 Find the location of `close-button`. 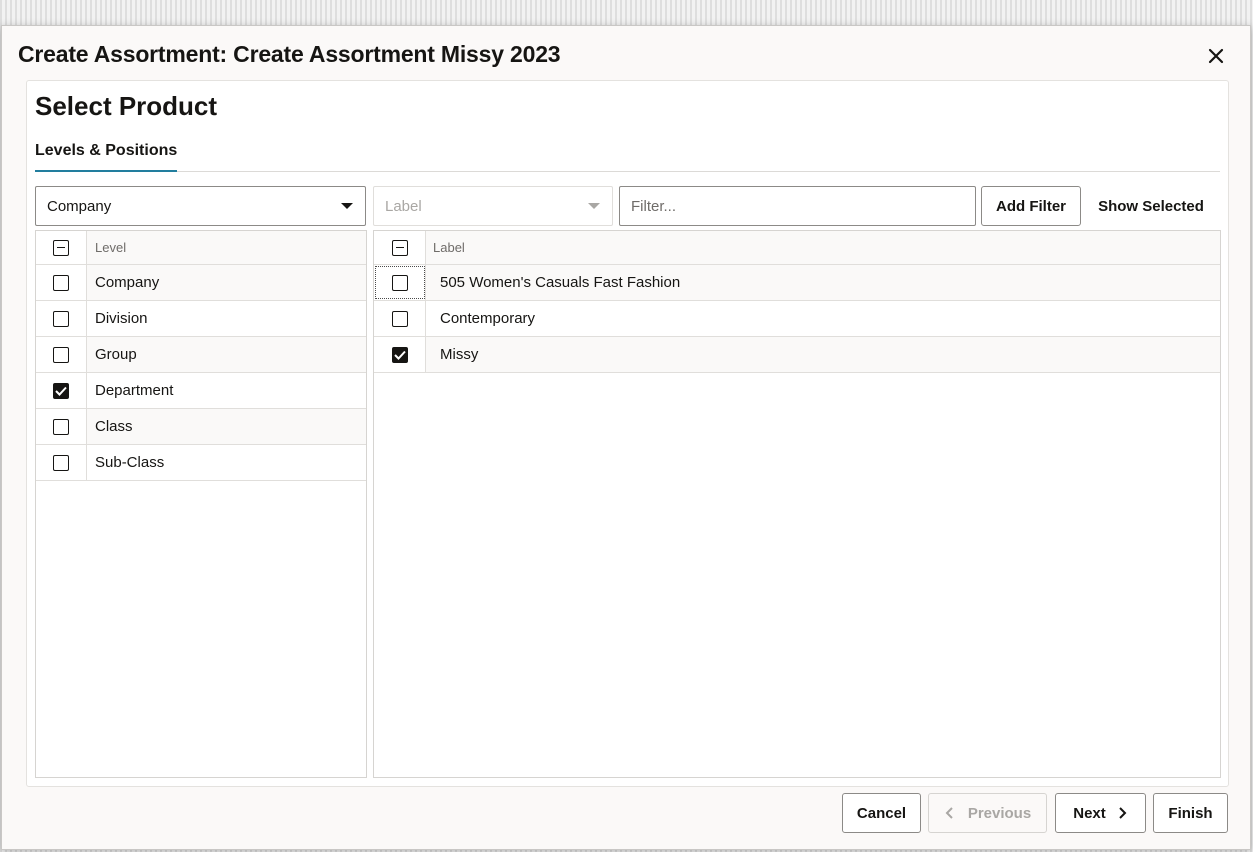

close-button is located at coordinates (1216, 56).